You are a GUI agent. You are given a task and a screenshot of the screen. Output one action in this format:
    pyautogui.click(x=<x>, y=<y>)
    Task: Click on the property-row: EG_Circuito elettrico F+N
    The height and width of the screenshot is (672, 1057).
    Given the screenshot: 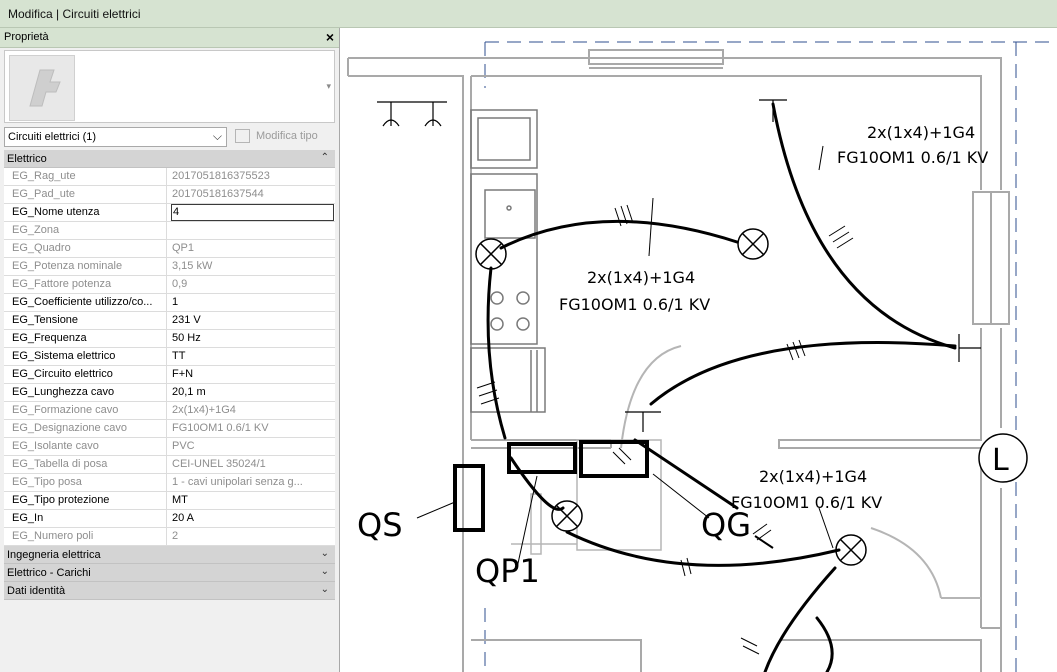 What is the action you would take?
    pyautogui.click(x=169, y=375)
    